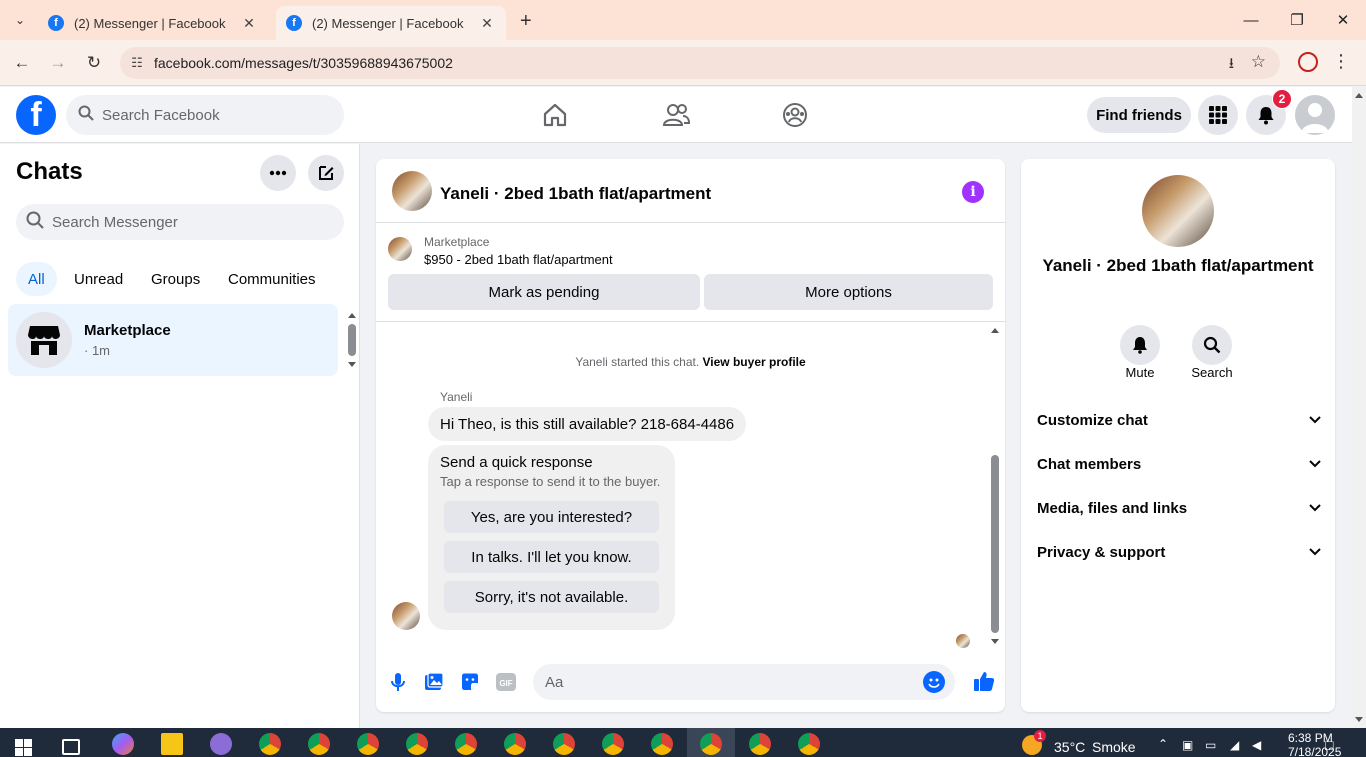 This screenshot has width=1366, height=757. I want to click on bookmark-star-icon: ☆, so click(1258, 62).